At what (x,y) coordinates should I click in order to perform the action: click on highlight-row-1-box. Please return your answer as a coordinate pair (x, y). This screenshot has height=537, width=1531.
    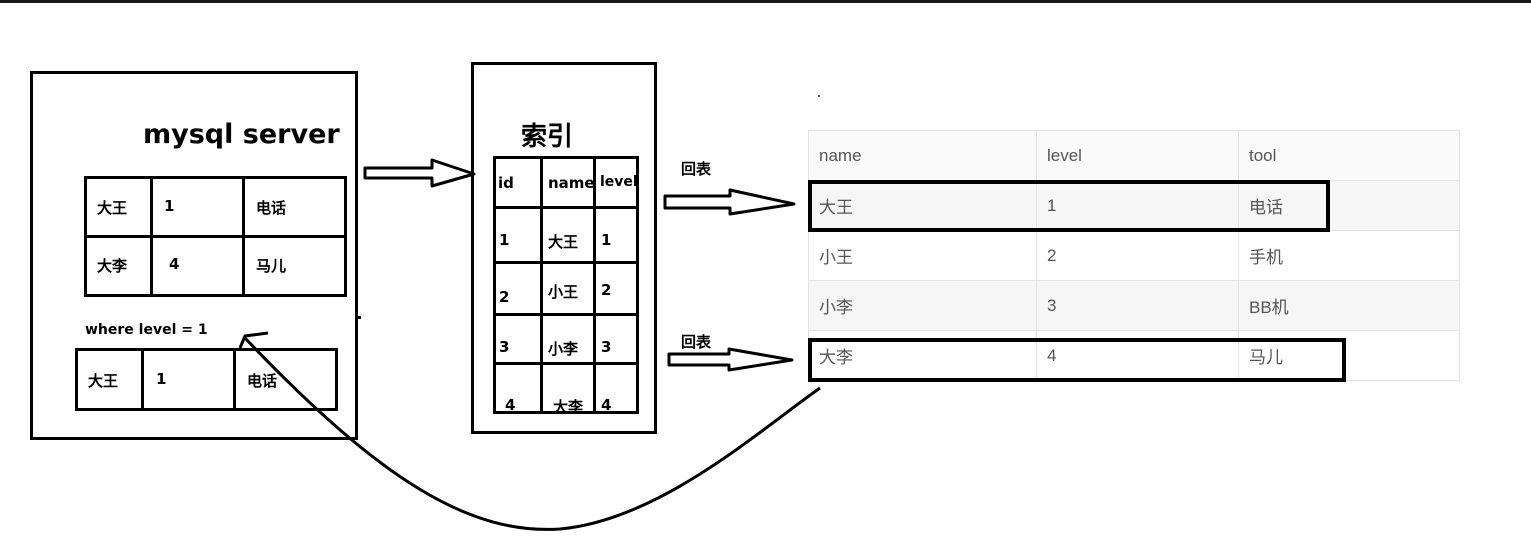
    Looking at the image, I should click on (1069, 206).